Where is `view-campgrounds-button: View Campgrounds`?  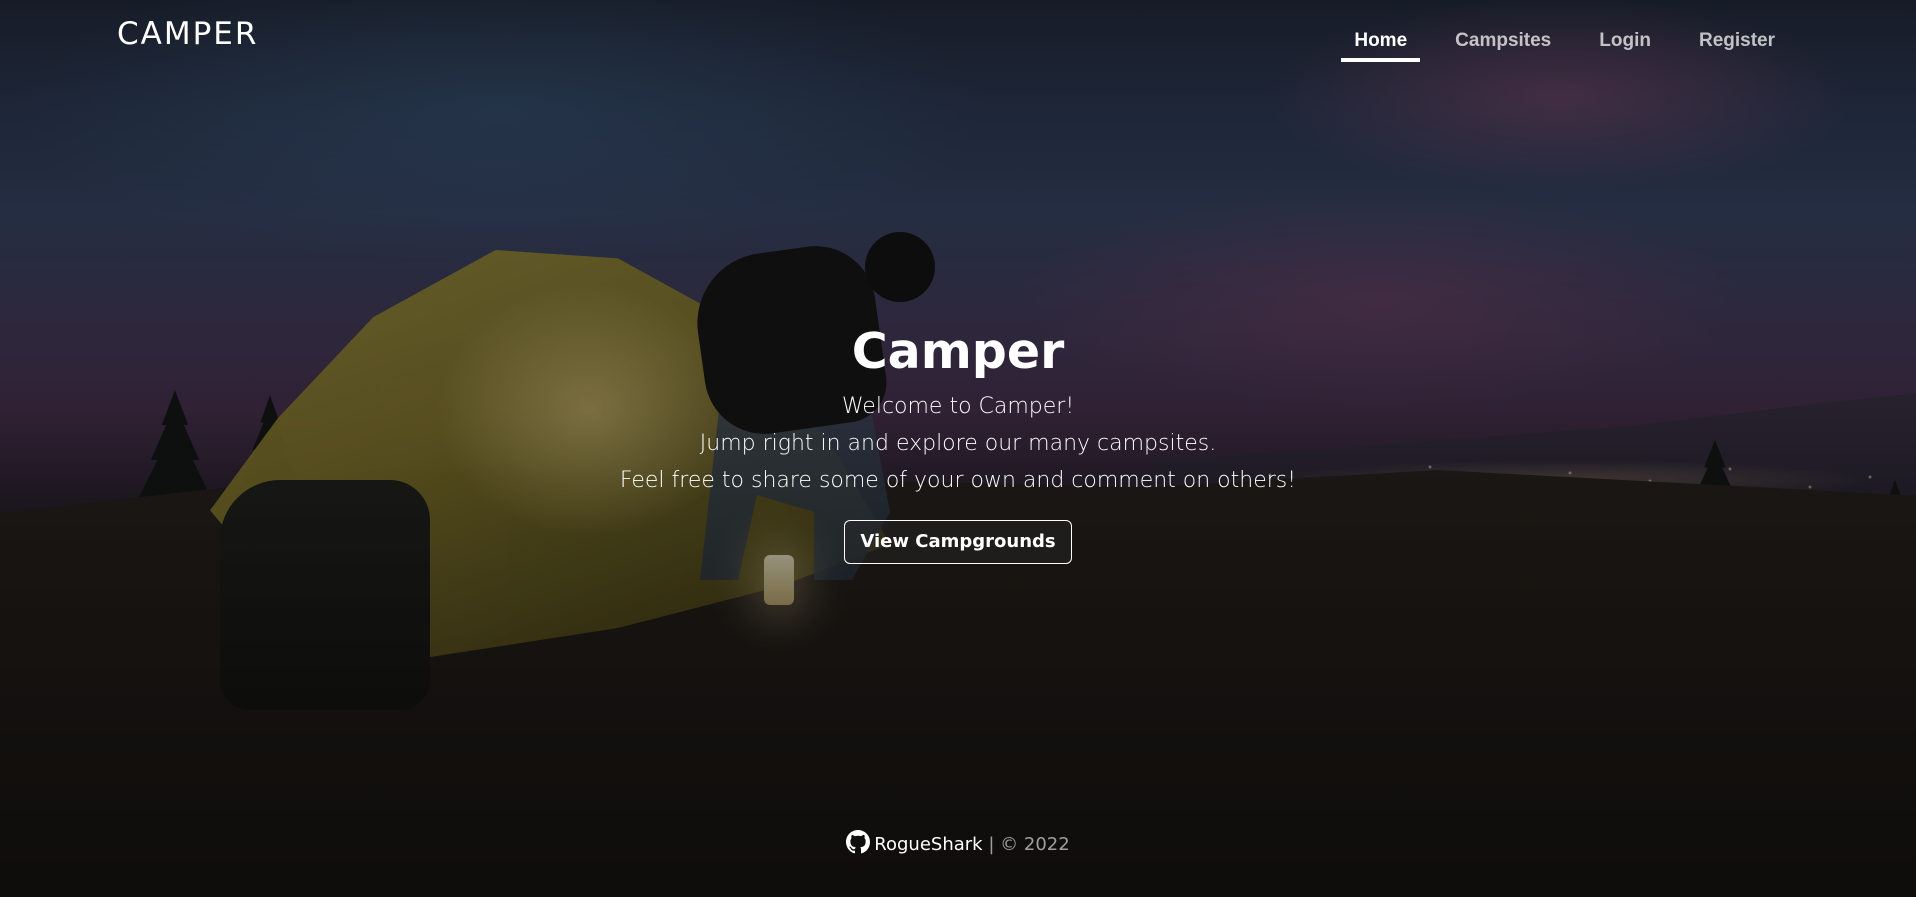
view-campgrounds-button: View Campgrounds is located at coordinates (958, 542).